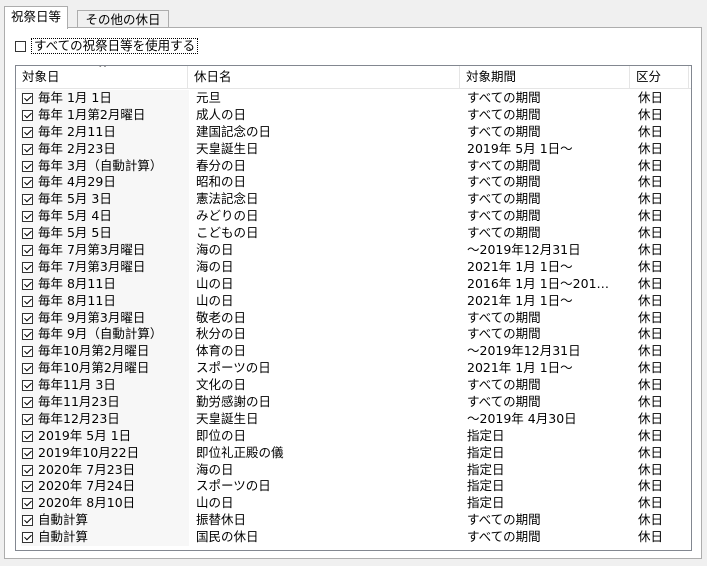 Image resolution: width=707 pixels, height=566 pixels. I want to click on row-holiday-name: 建国記念の日, so click(234, 131).